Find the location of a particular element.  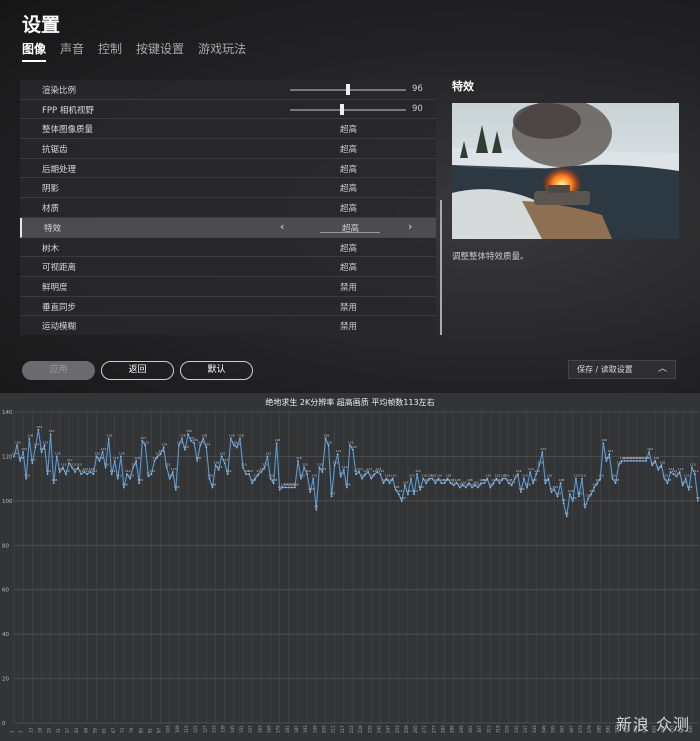

setting-value: 超高 is located at coordinates (349, 268).